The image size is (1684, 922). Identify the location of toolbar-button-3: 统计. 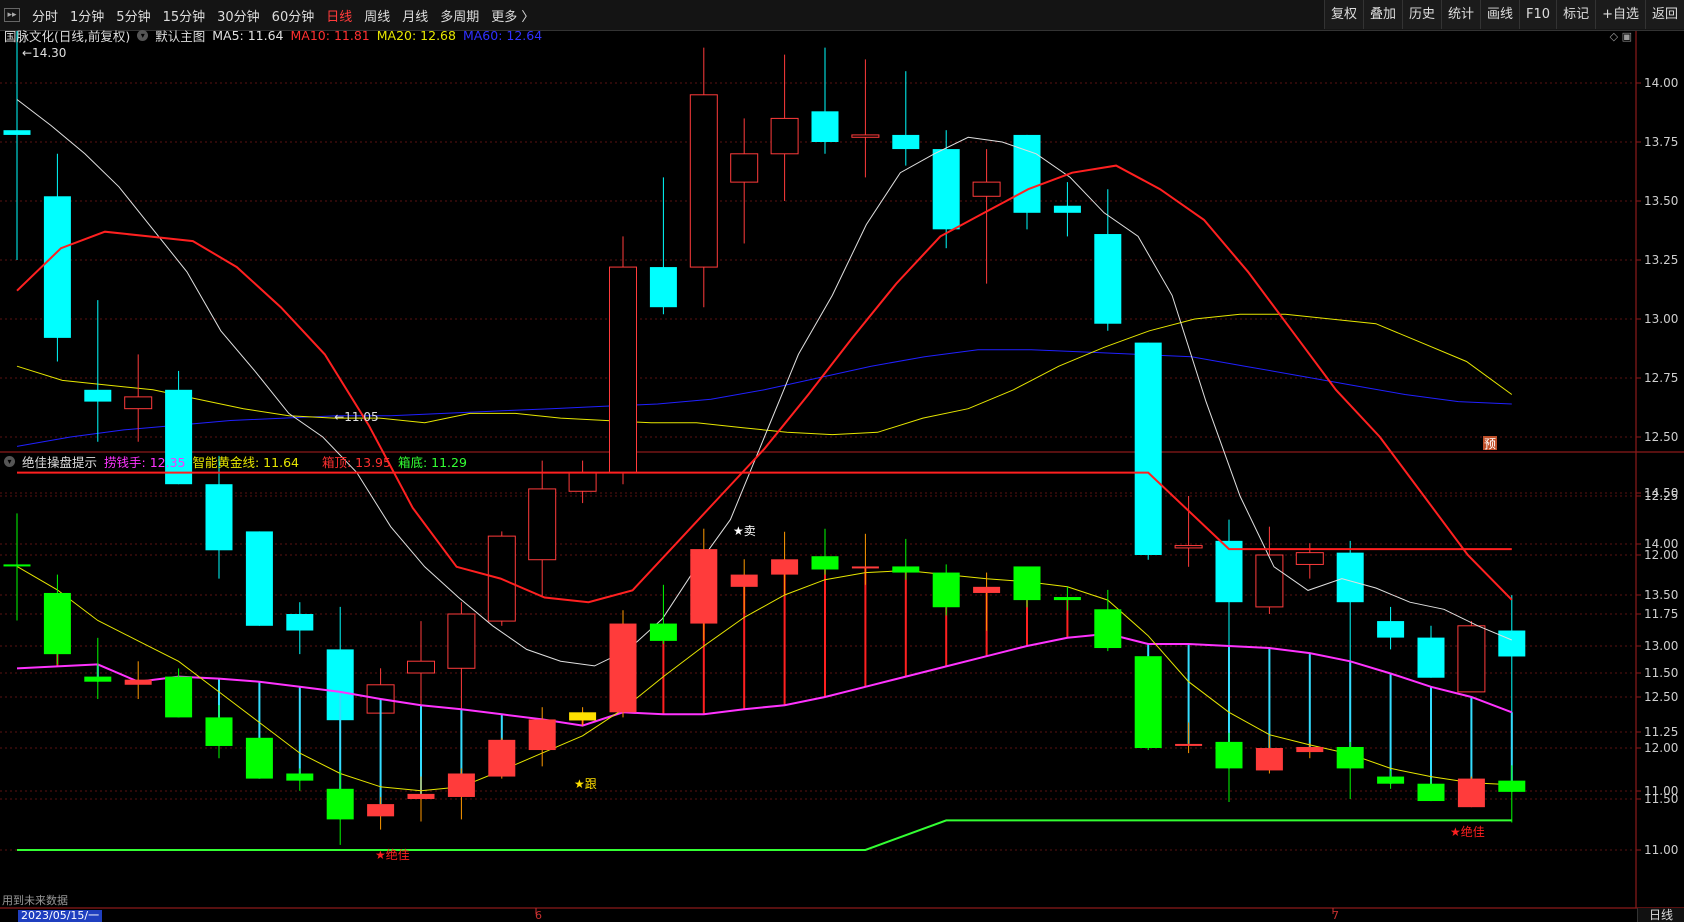
(1461, 14).